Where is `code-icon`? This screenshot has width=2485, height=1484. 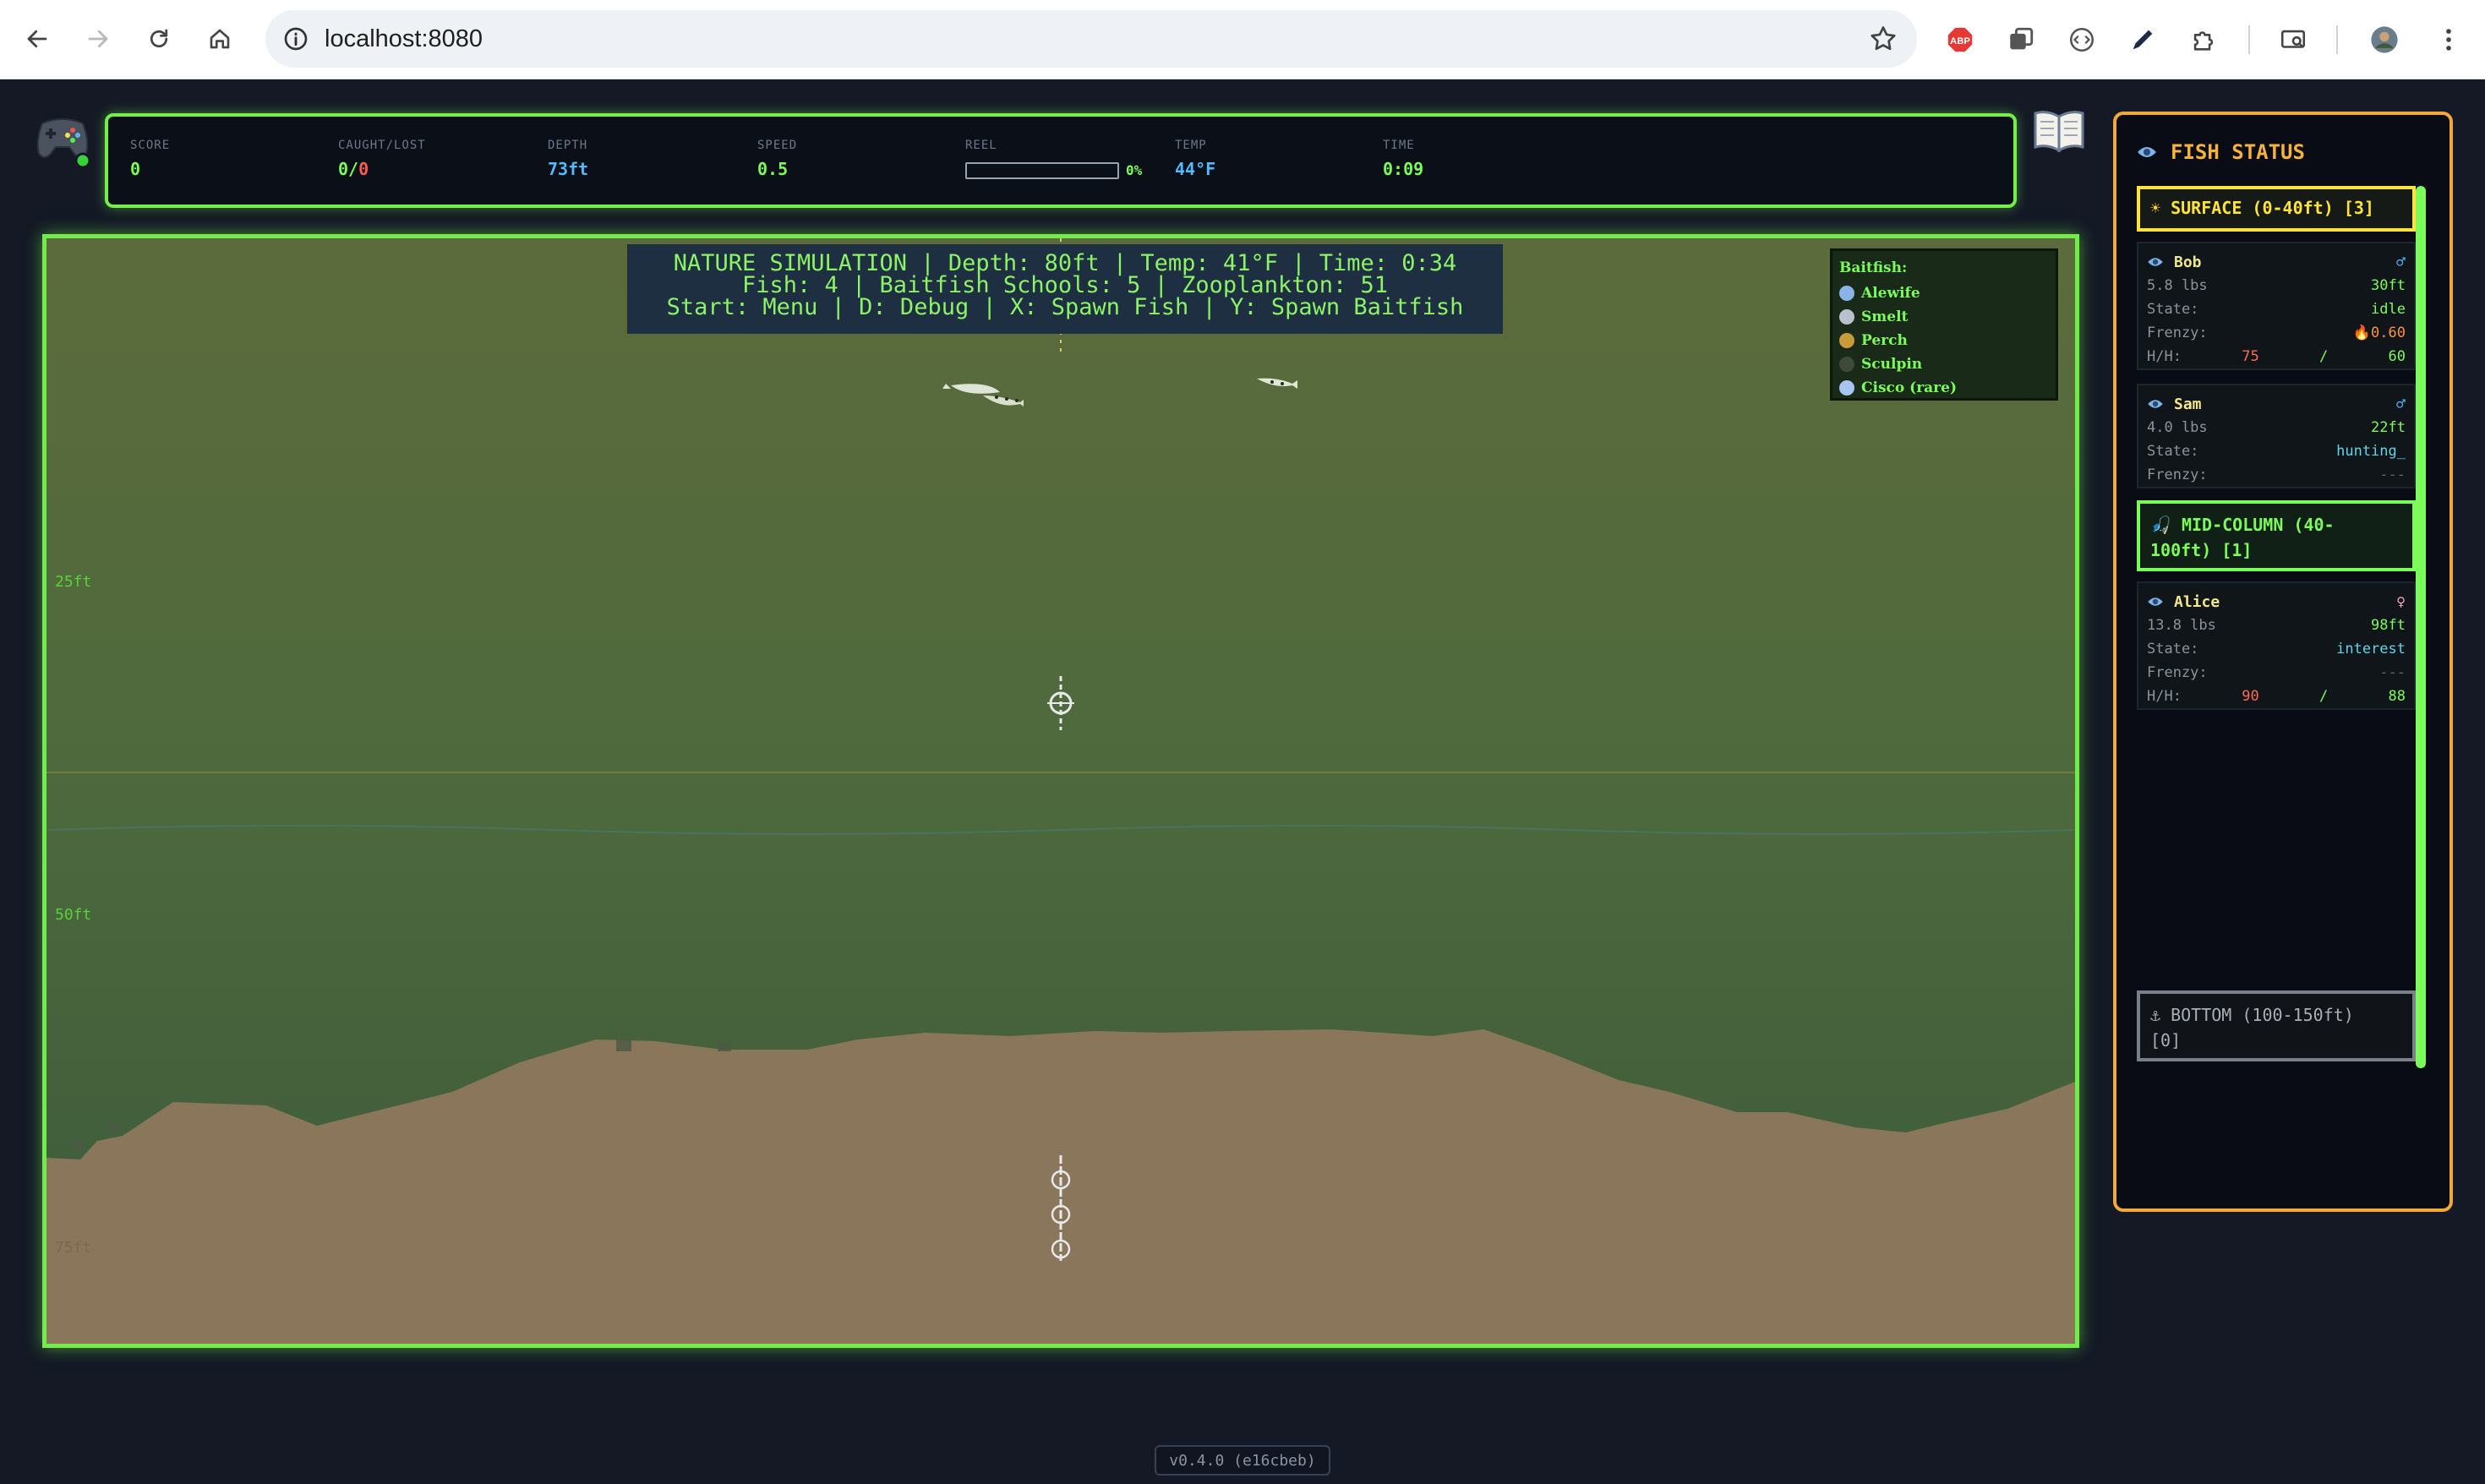
code-icon is located at coordinates (2081, 39).